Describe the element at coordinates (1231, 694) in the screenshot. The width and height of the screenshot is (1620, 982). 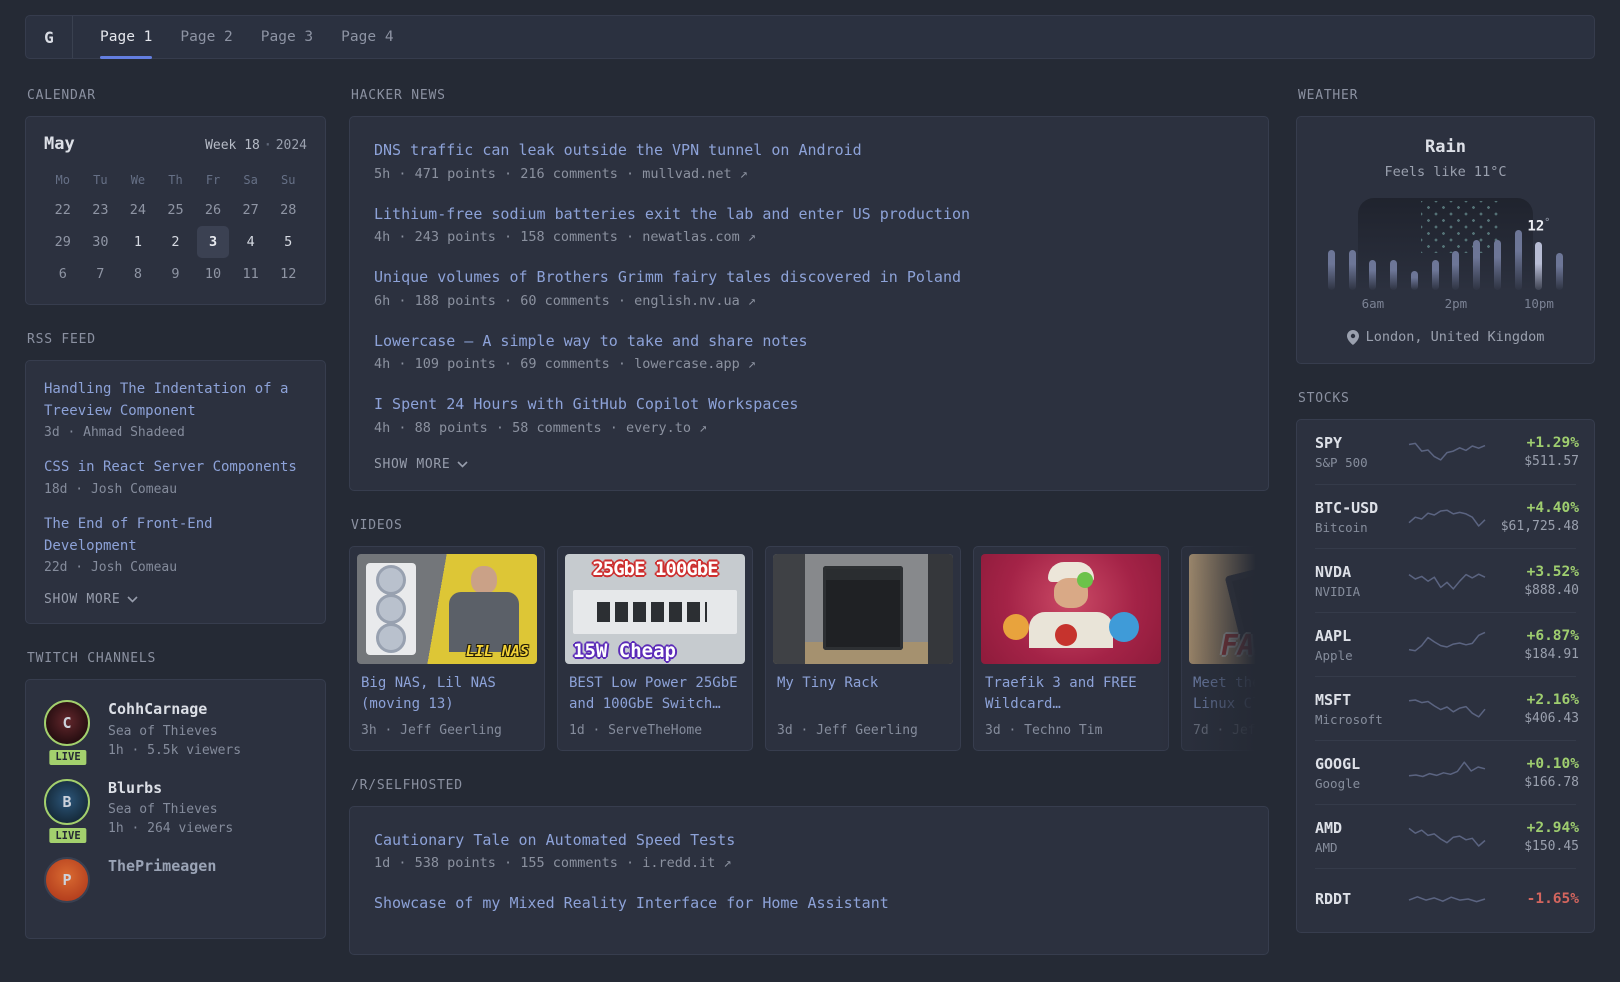
I see `video-title: Meet the n Linux Clus` at that location.